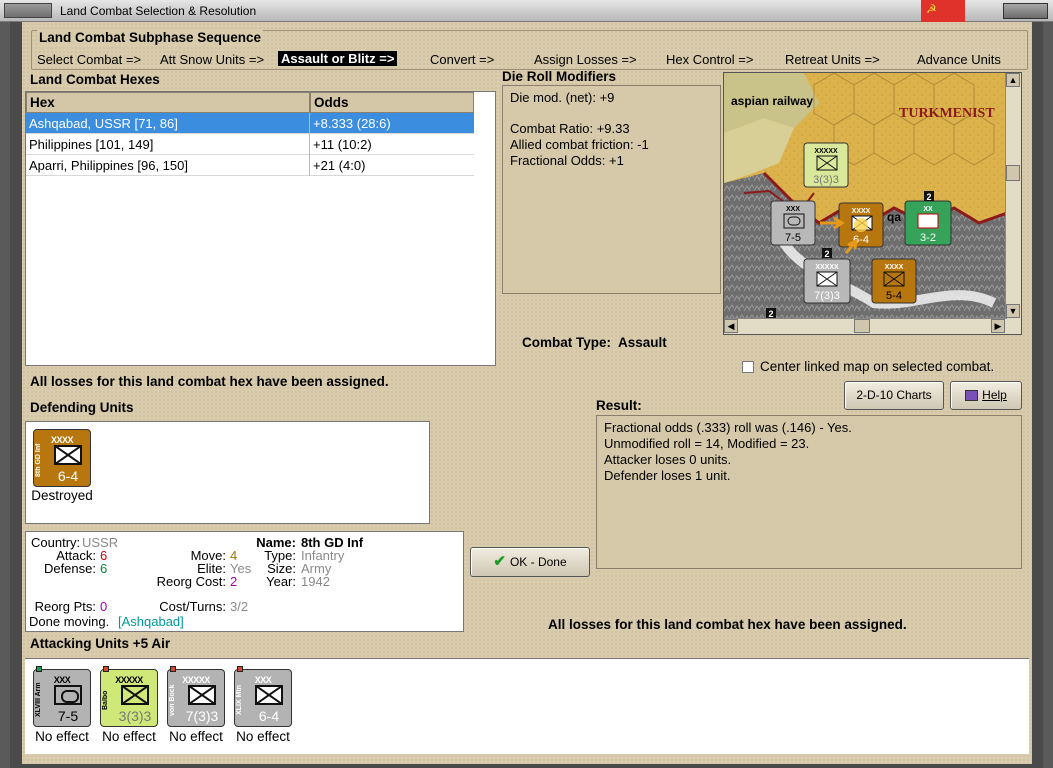 This screenshot has height=768, width=1053. I want to click on die-mod-line, so click(611, 113).